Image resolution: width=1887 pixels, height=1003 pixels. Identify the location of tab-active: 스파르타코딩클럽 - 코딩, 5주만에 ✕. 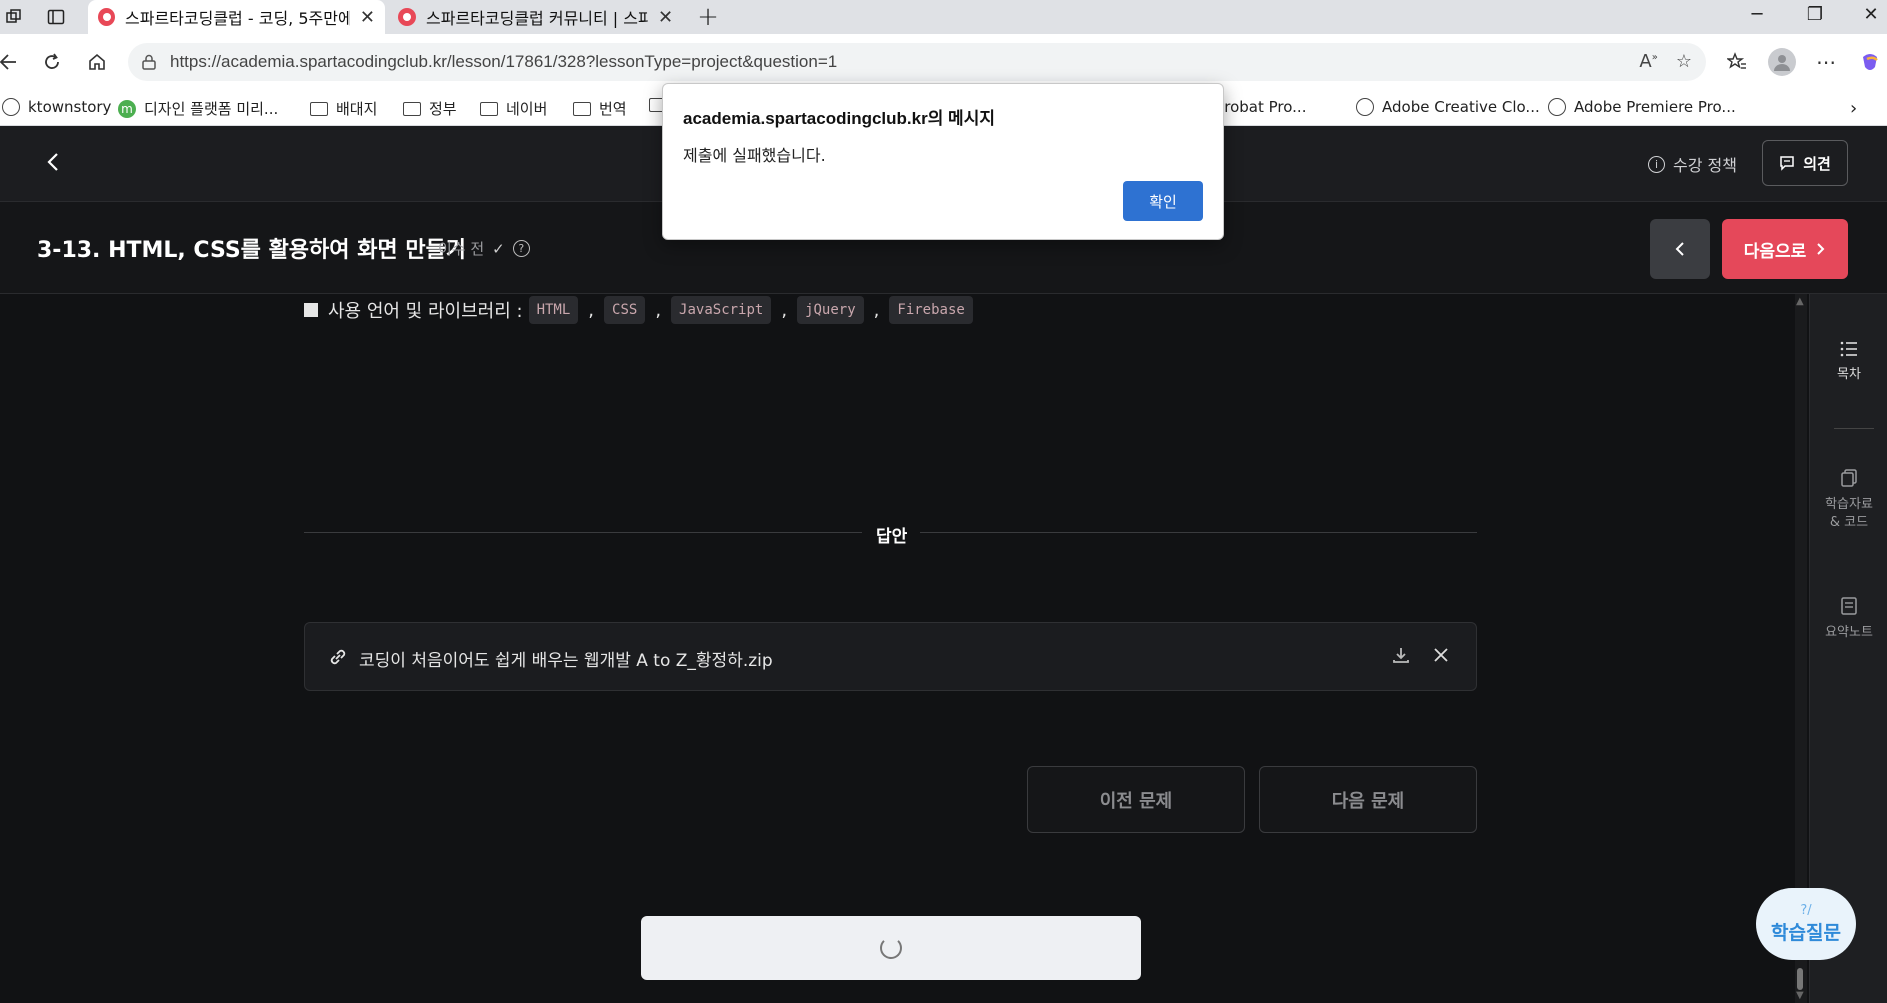
(236, 17).